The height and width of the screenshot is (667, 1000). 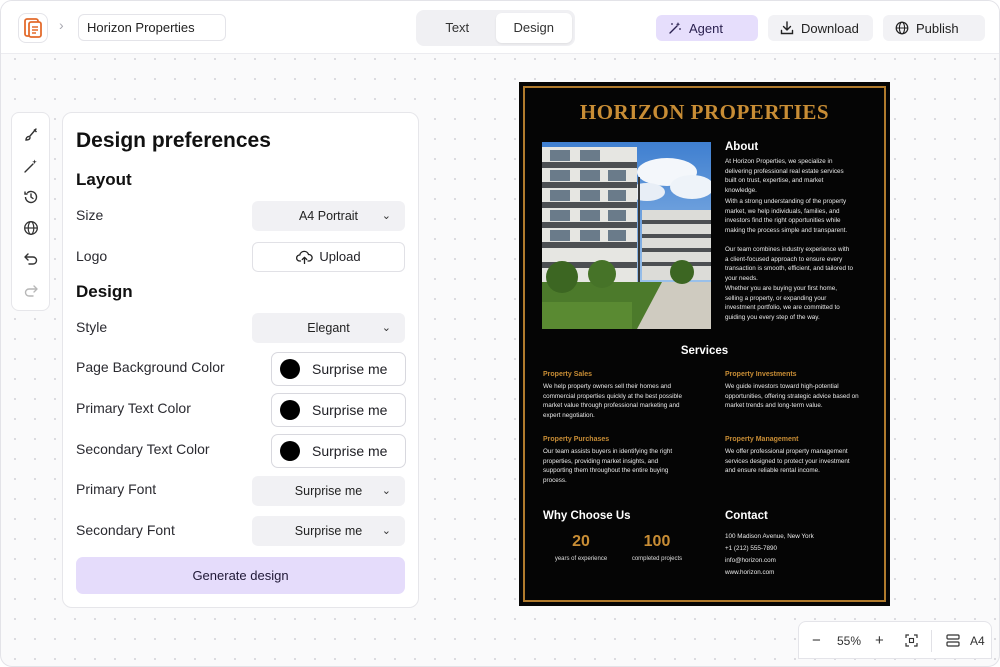 What do you see at coordinates (977, 641) in the screenshot?
I see `page-size-label: A4` at bounding box center [977, 641].